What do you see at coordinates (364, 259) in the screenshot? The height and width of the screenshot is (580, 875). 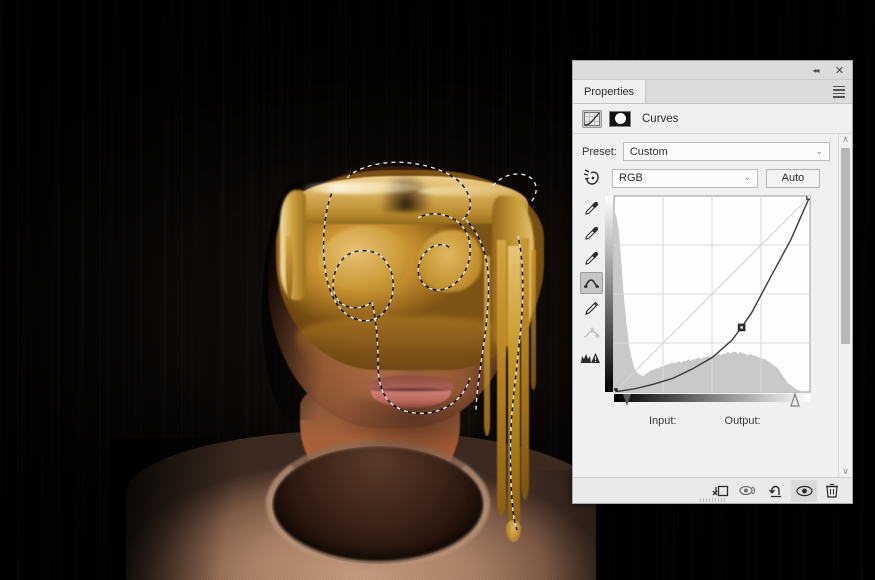 I see `honey-highlight-blob-left` at bounding box center [364, 259].